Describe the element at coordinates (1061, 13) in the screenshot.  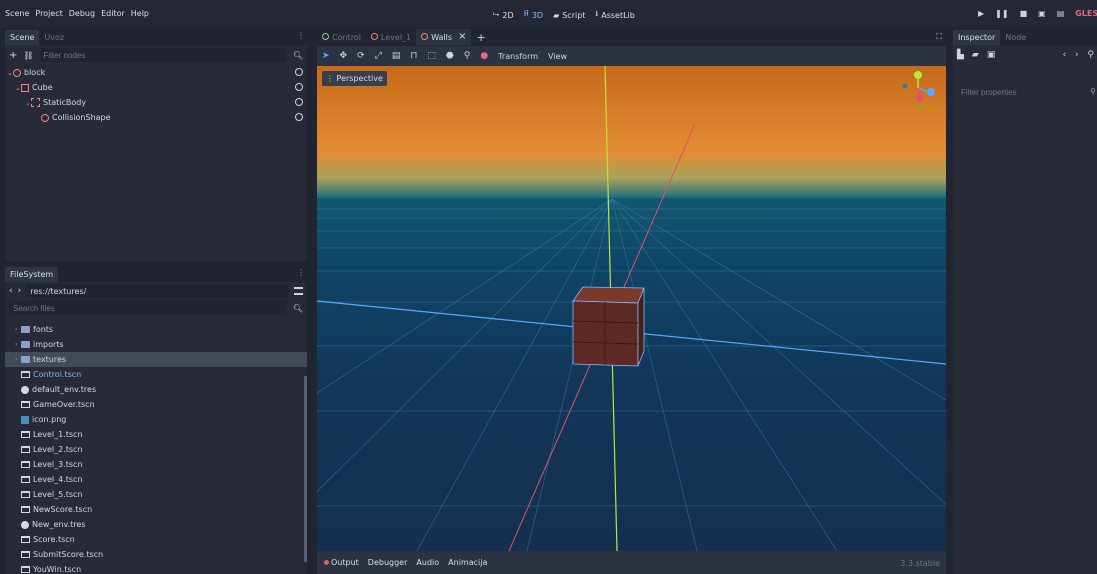
I see `play-custom-scene-icon: ▤` at that location.